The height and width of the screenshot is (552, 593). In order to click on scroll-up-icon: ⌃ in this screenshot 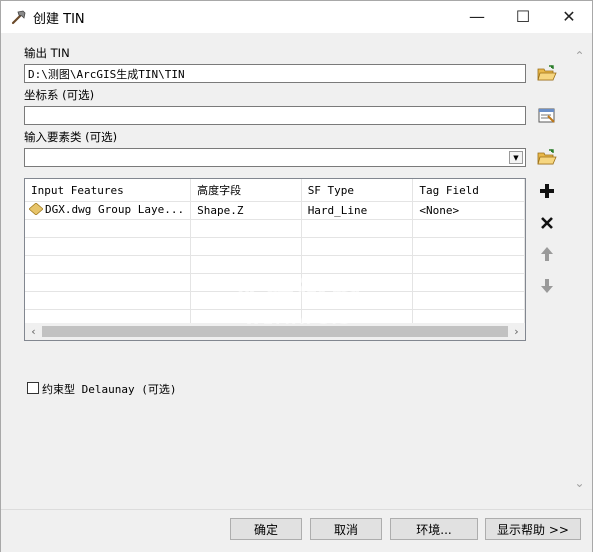, I will do `click(579, 55)`.